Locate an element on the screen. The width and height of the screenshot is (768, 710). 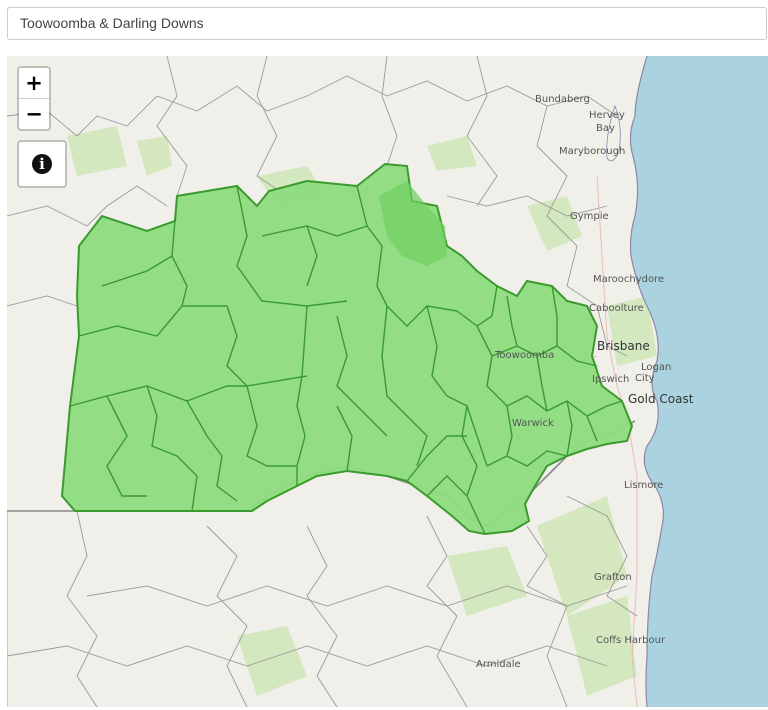
place-label: Maryborough is located at coordinates (592, 151).